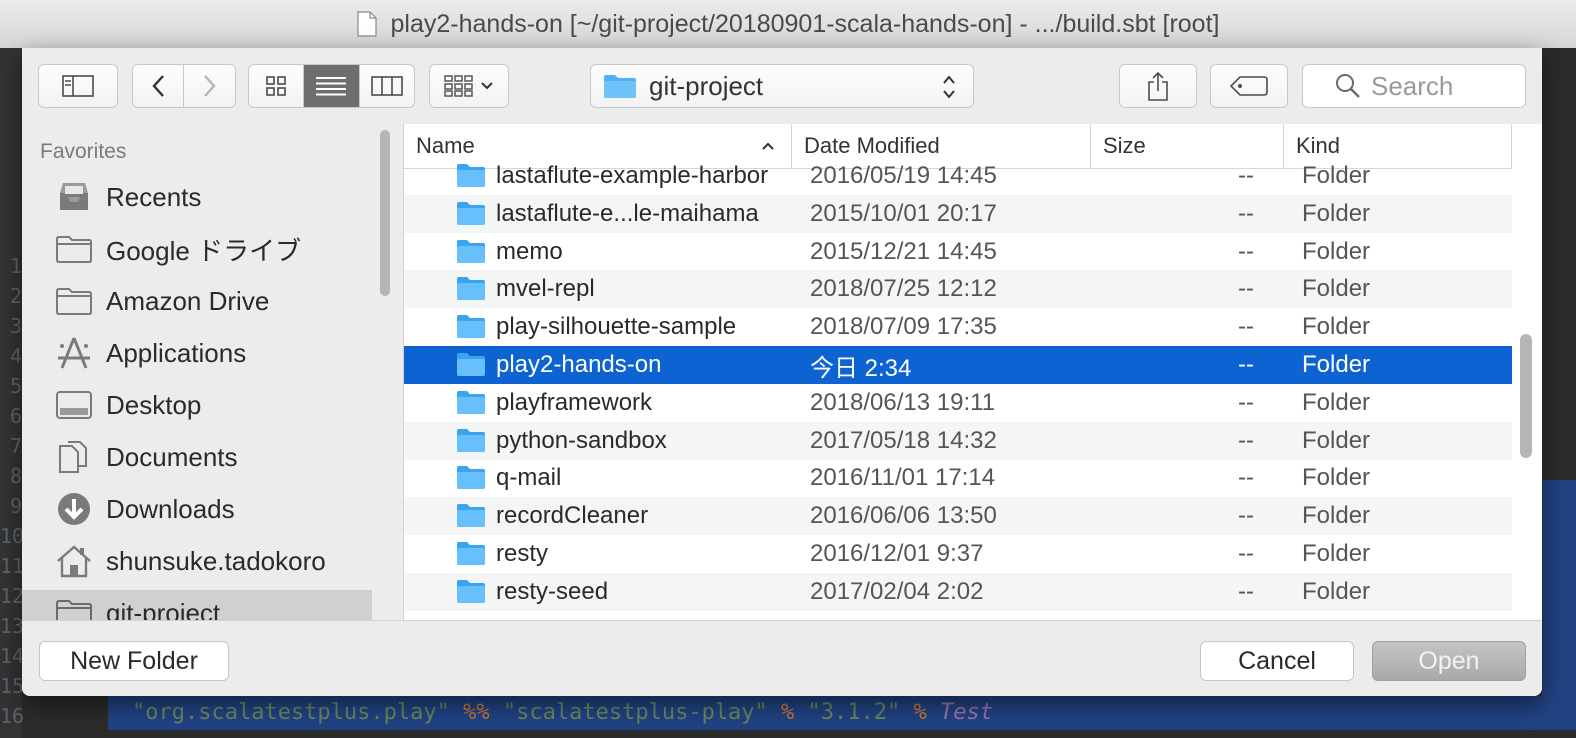 The width and height of the screenshot is (1576, 738). What do you see at coordinates (15, 386) in the screenshot?
I see `line-number: 5` at bounding box center [15, 386].